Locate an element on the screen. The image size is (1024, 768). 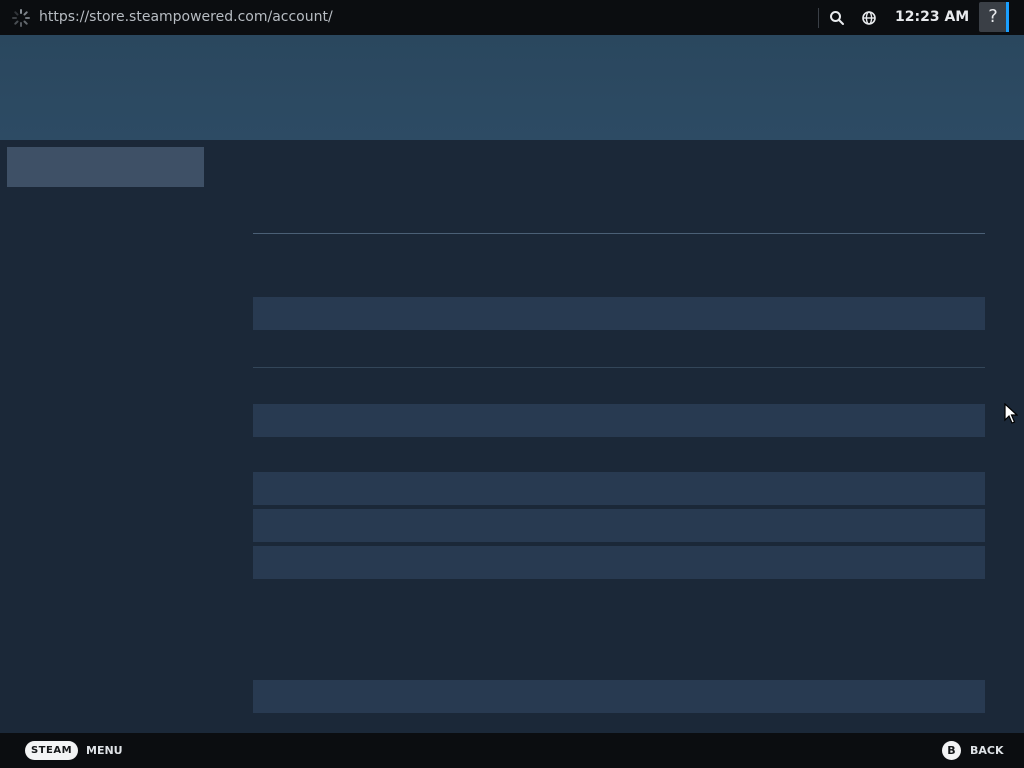
mouse-cursor-icon is located at coordinates (1011, 413).